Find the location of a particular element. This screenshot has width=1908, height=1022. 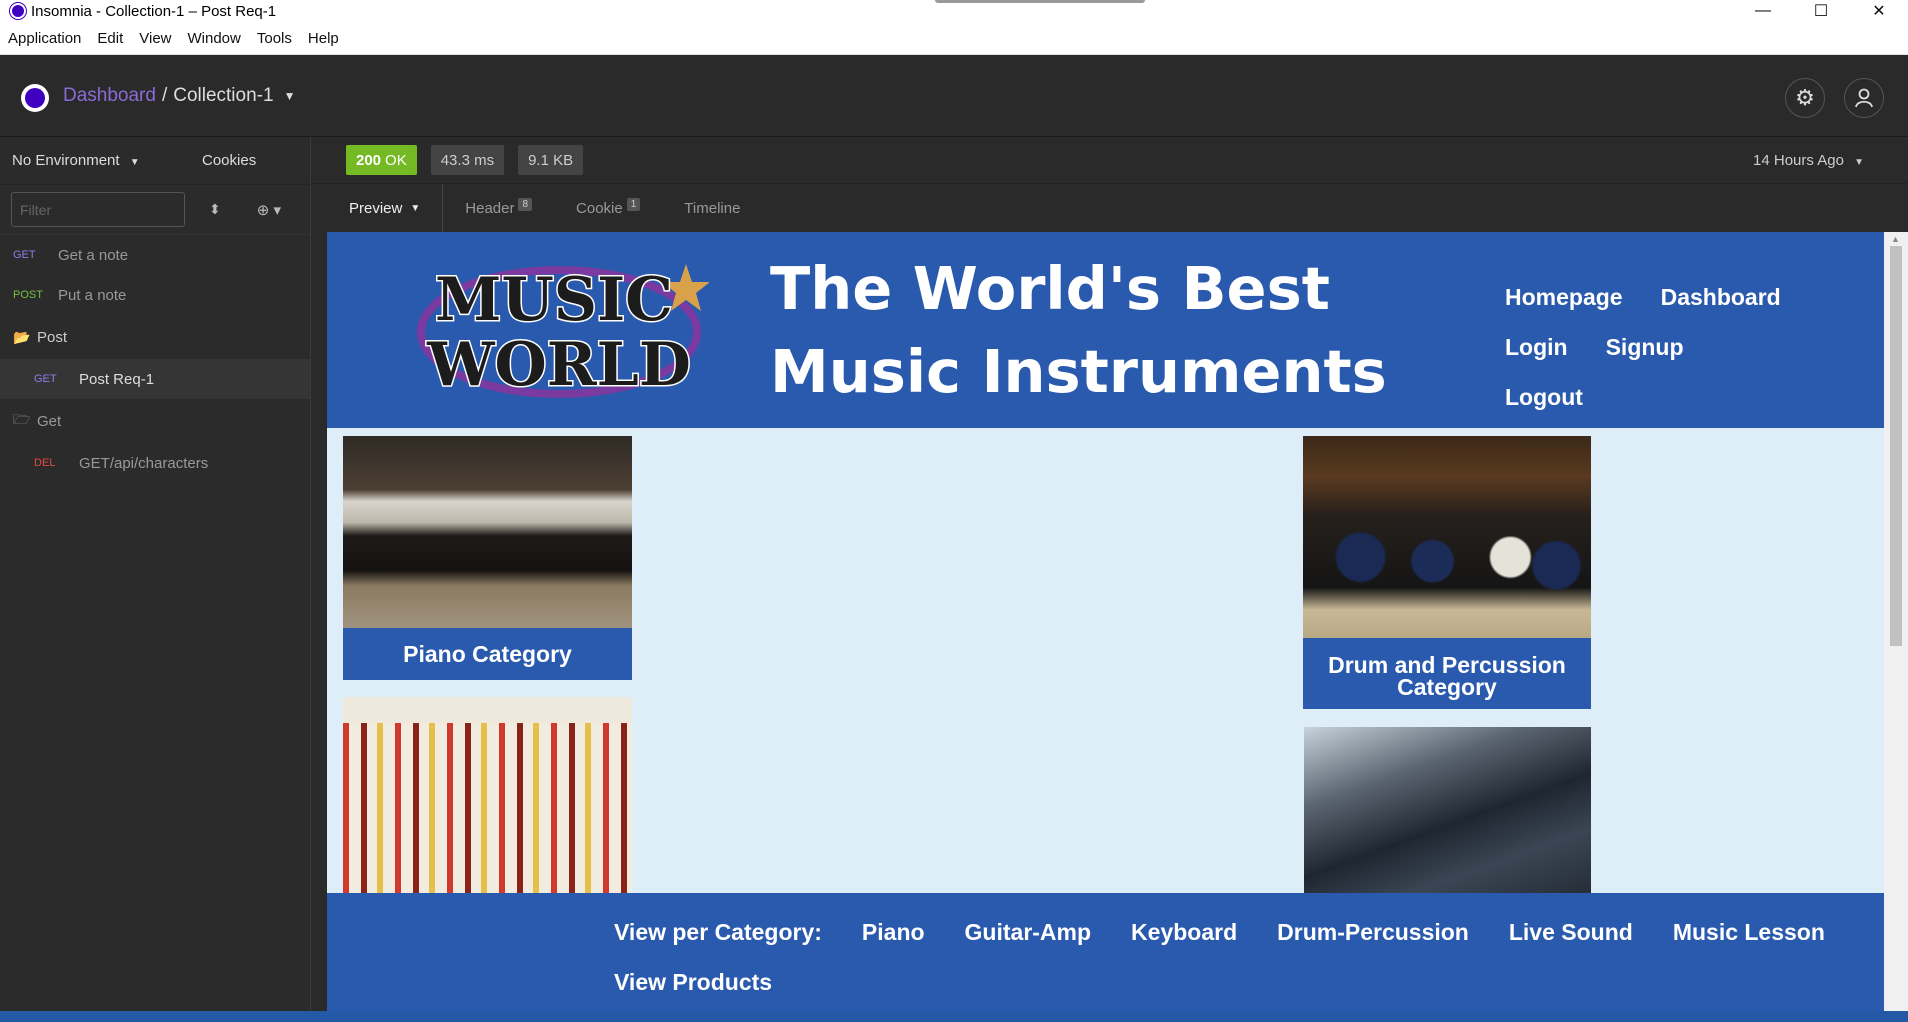

caption-line-1: Drum and Percussion is located at coordinates (1447, 665).